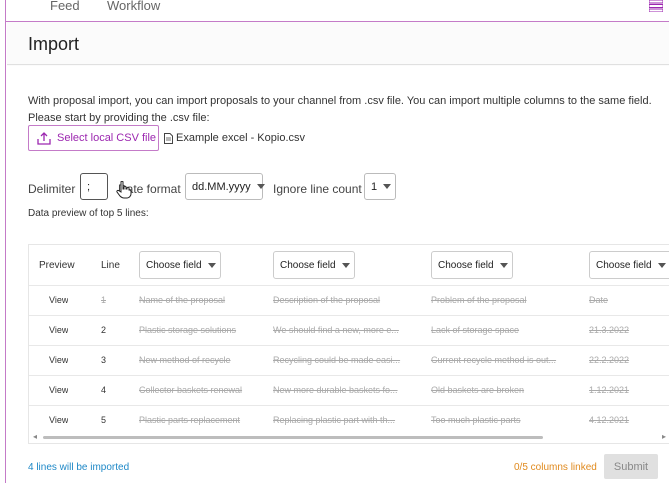 Image resolution: width=669 pixels, height=483 pixels. Describe the element at coordinates (609, 360) in the screenshot. I see `table-cell: 22.2.2022` at that location.